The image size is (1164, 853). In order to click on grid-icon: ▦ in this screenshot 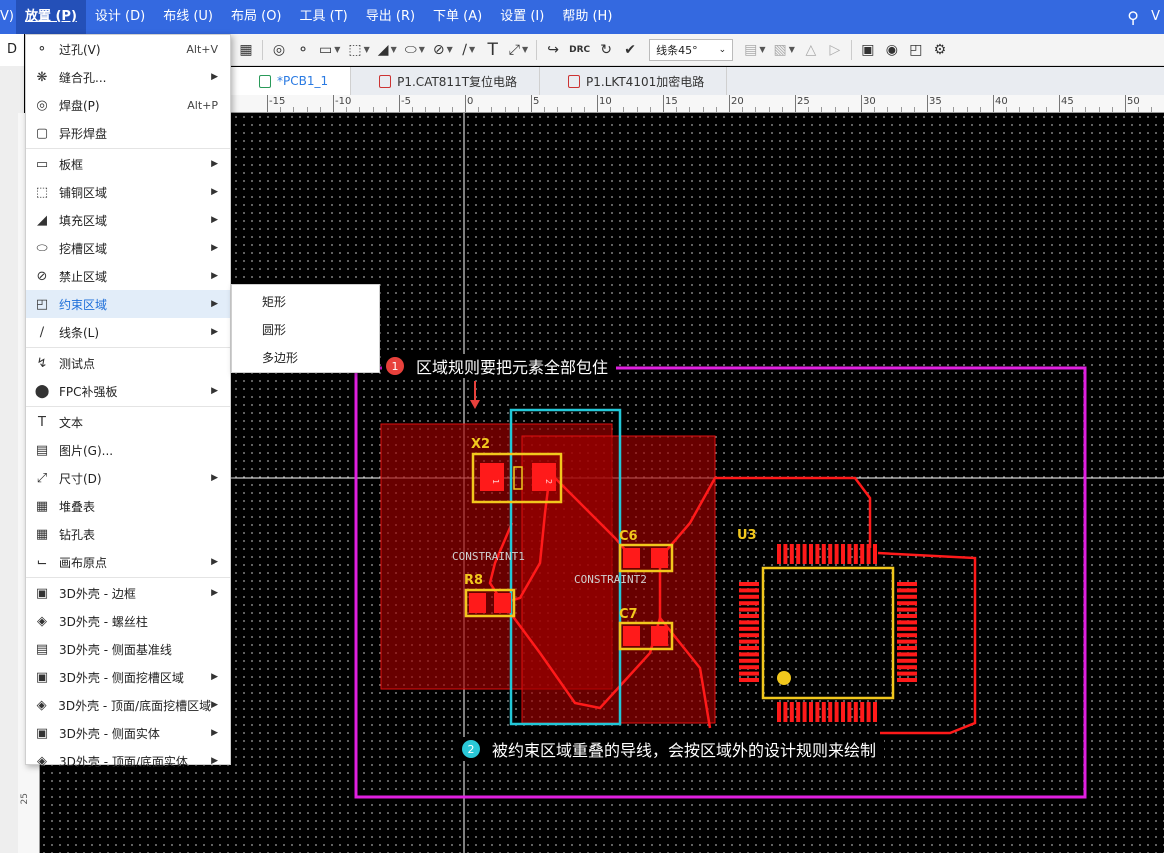, I will do `click(246, 50)`.